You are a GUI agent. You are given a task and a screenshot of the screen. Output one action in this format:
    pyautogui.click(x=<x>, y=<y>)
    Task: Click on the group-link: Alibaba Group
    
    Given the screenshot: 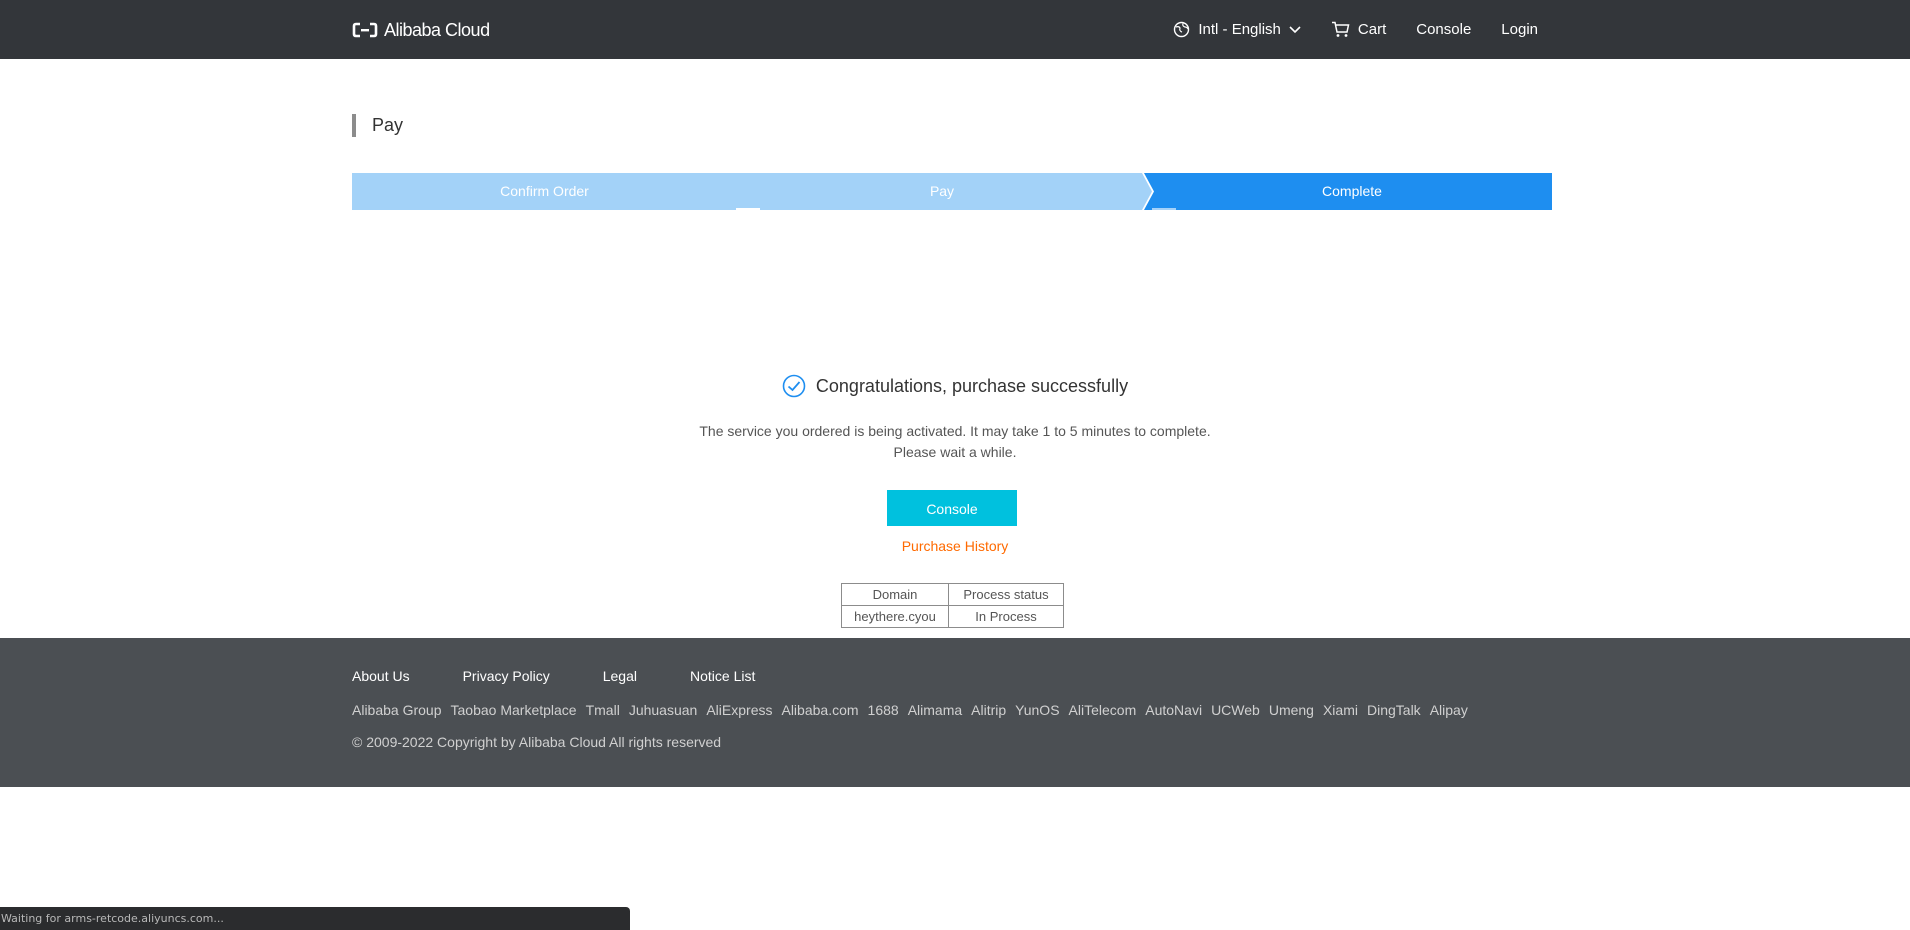 What is the action you would take?
    pyautogui.click(x=397, y=710)
    